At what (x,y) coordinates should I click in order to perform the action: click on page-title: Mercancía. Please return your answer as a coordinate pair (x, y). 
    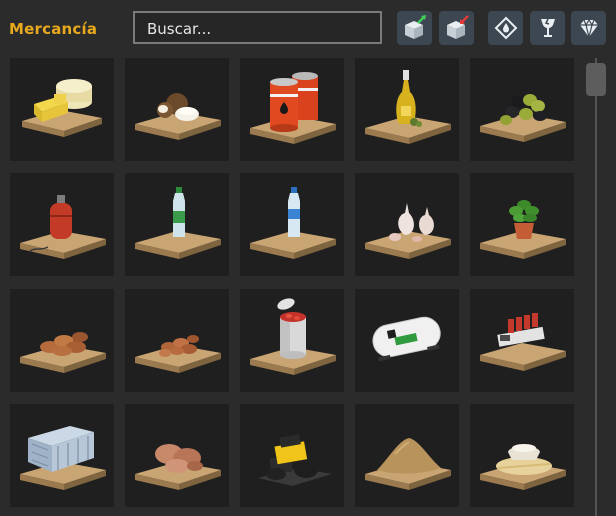
    Looking at the image, I should click on (53, 29).